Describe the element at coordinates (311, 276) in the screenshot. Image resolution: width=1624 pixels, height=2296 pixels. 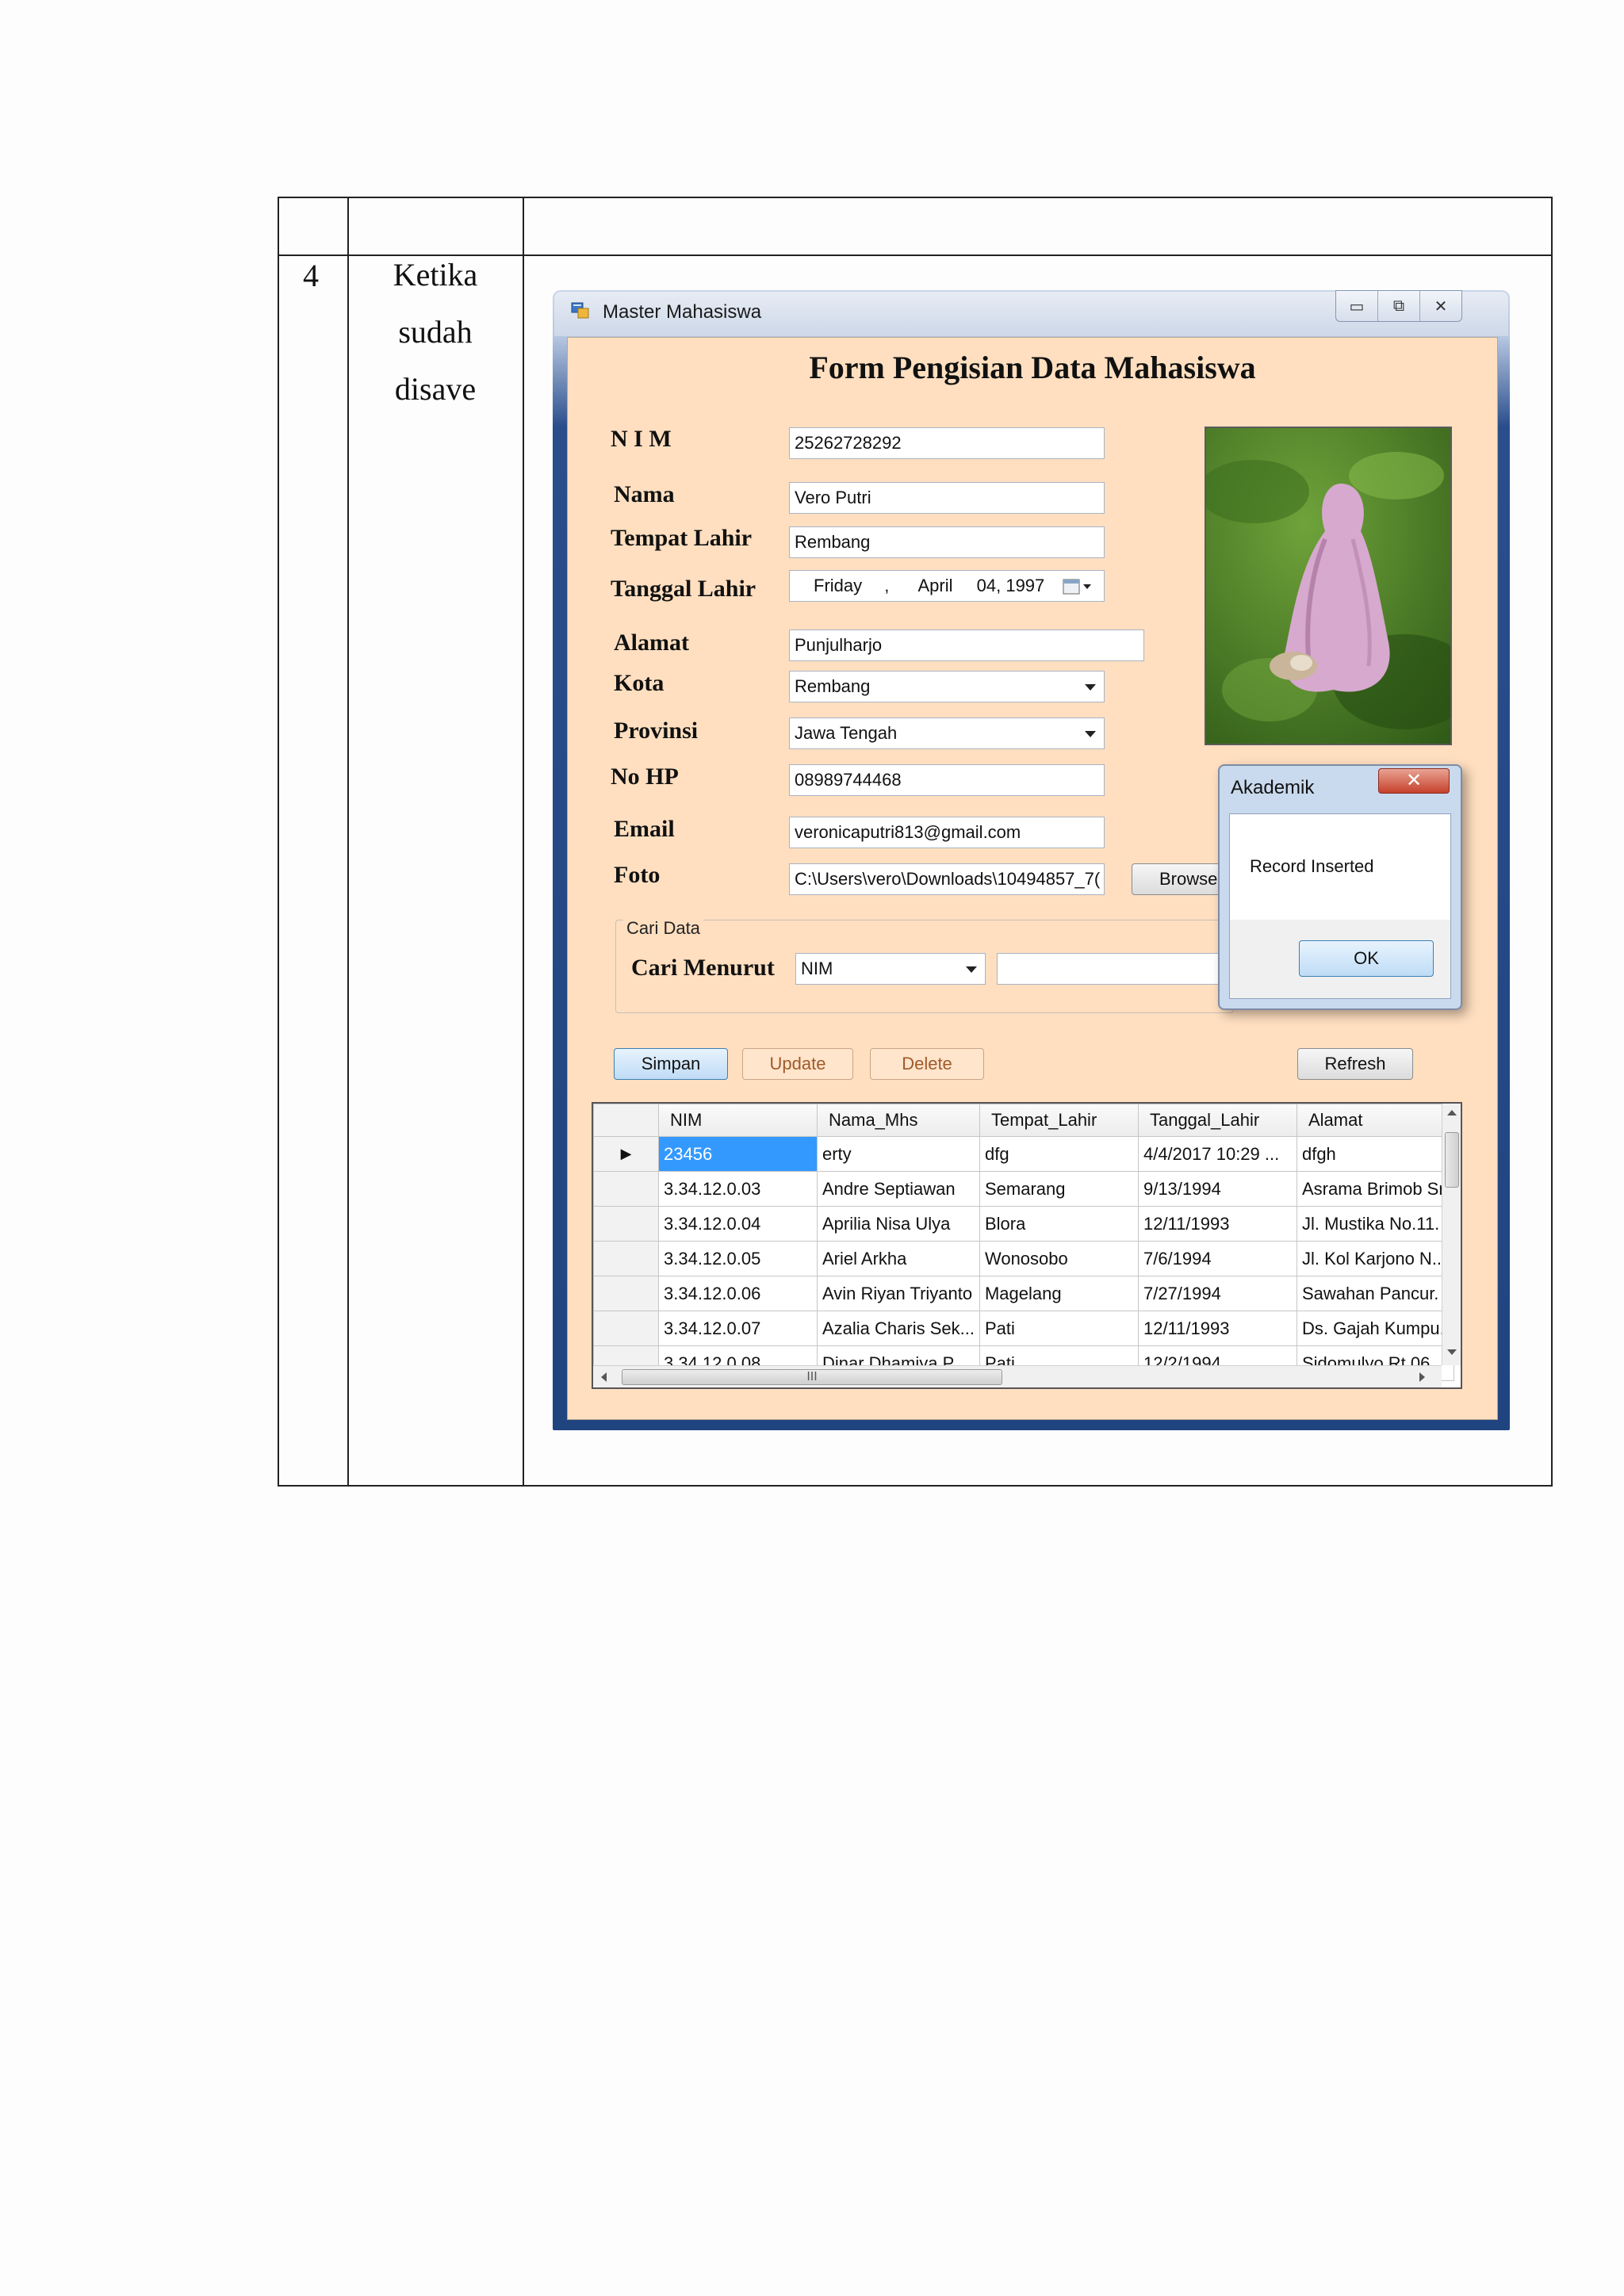
I see `step-number: 4` at that location.